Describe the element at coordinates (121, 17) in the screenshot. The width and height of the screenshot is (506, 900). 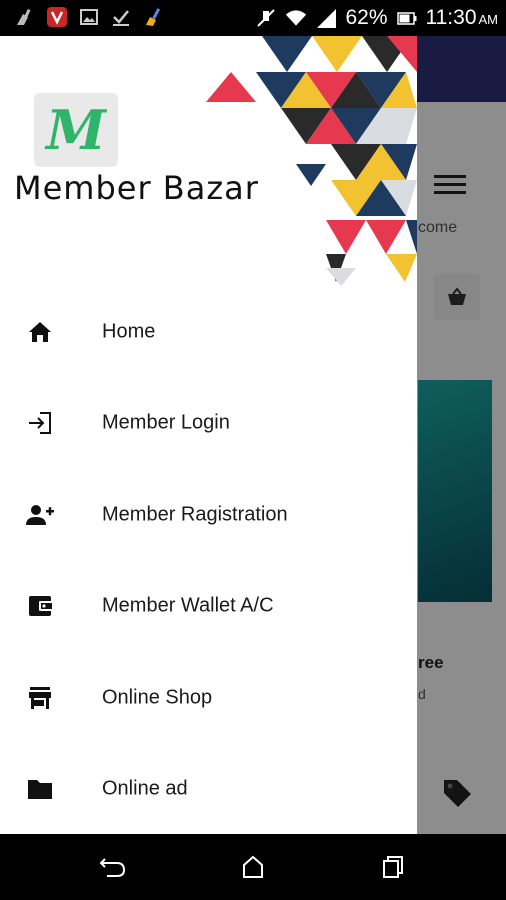
I see `check-icon` at that location.